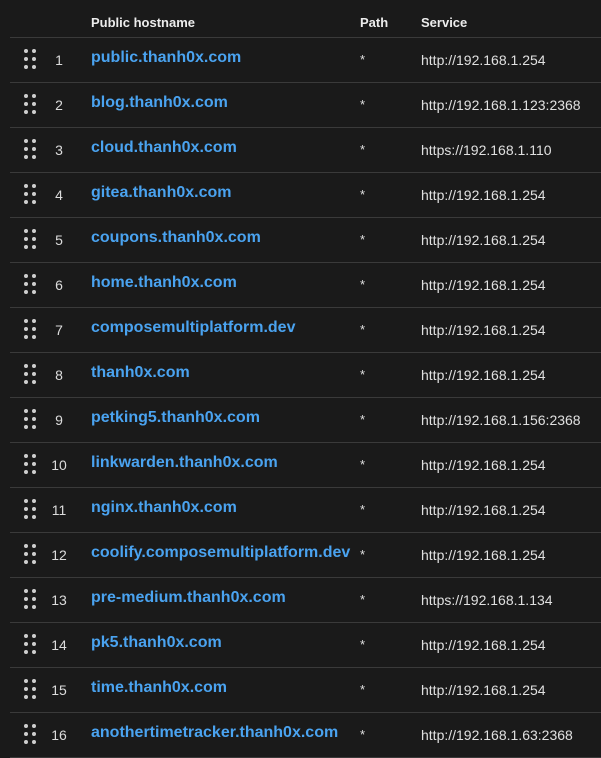 Image resolution: width=601 pixels, height=758 pixels. What do you see at coordinates (374, 22) in the screenshot?
I see `column-header-path: Path` at bounding box center [374, 22].